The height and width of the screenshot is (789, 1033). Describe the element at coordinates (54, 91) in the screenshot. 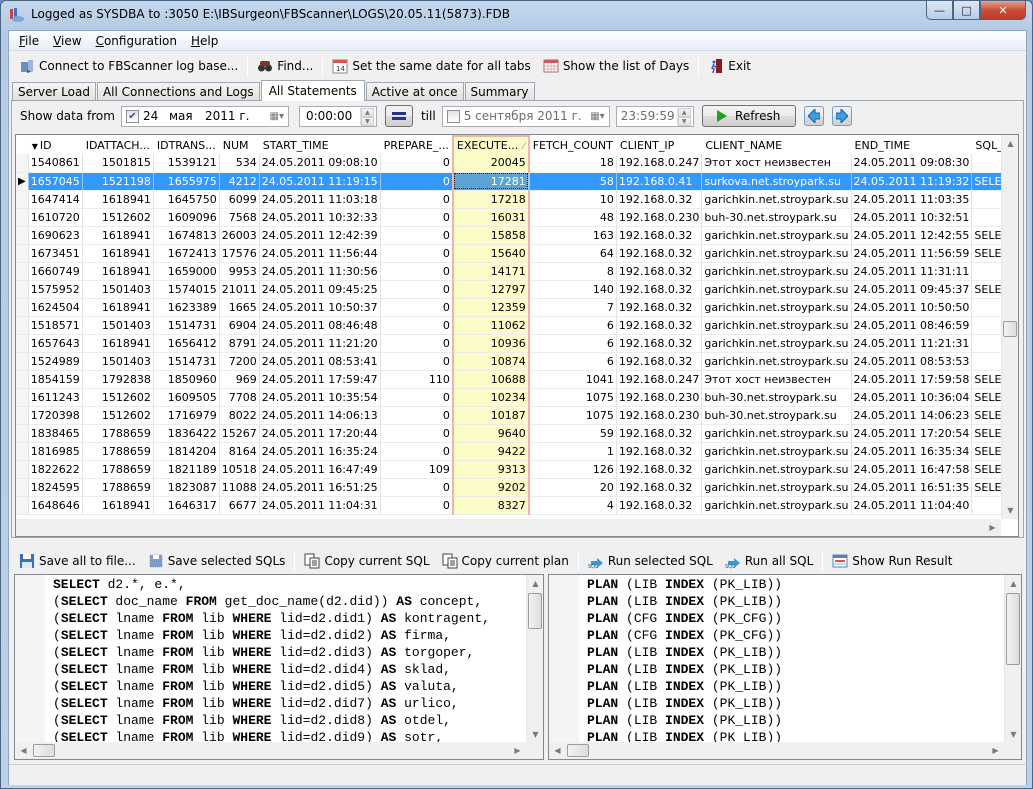

I see `tab-server-load: Server Load` at that location.